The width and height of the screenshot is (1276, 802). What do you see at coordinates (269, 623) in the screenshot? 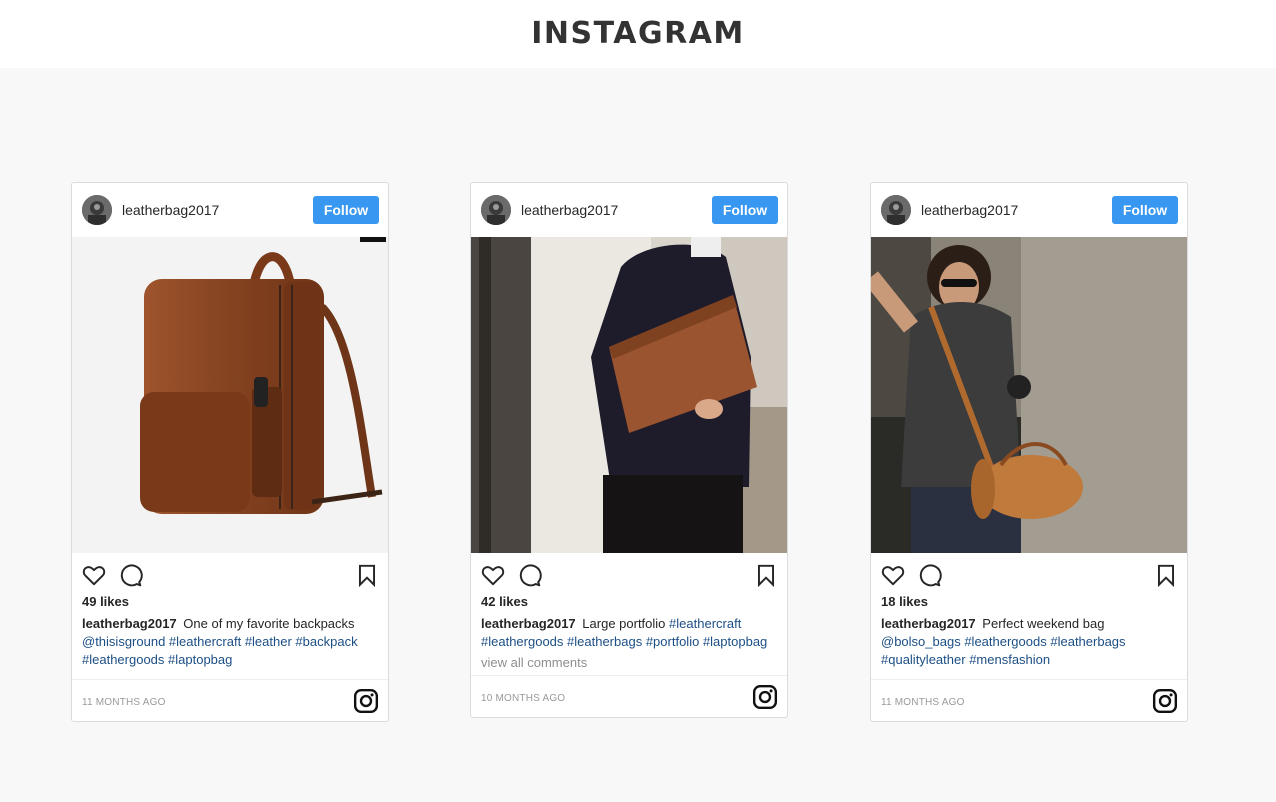
I see `caption-text: One of my favorite backpacks` at bounding box center [269, 623].